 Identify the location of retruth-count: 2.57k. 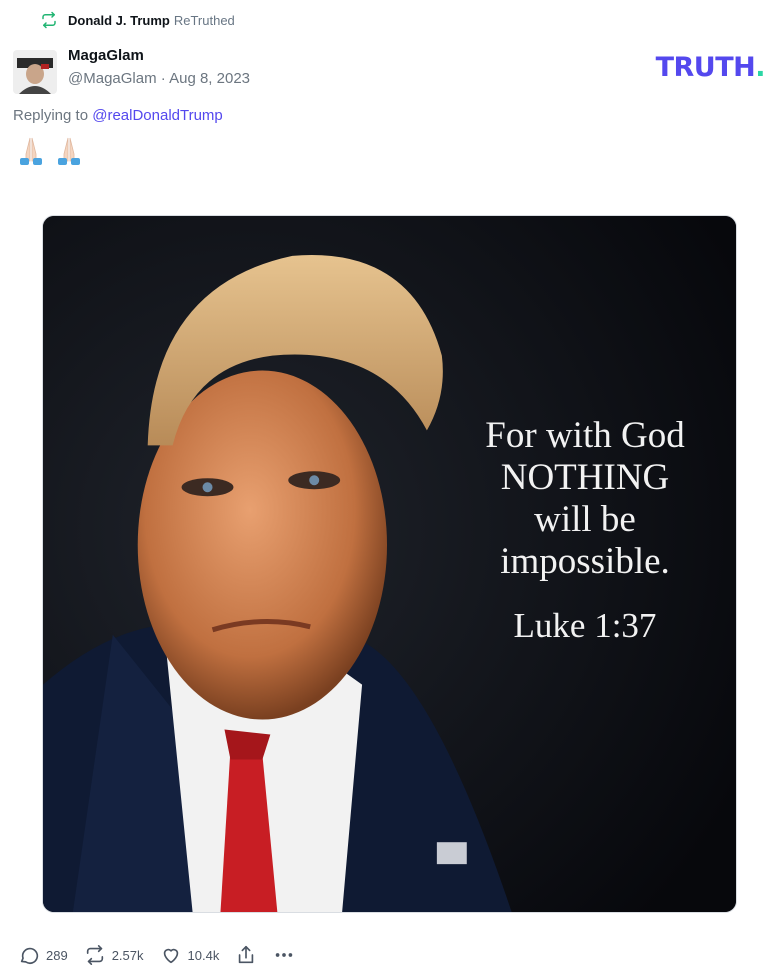
(127, 955).